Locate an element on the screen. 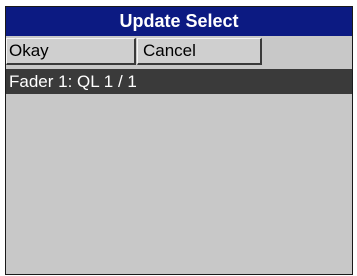 The image size is (357, 276). okay-button: Okay is located at coordinates (71, 51).